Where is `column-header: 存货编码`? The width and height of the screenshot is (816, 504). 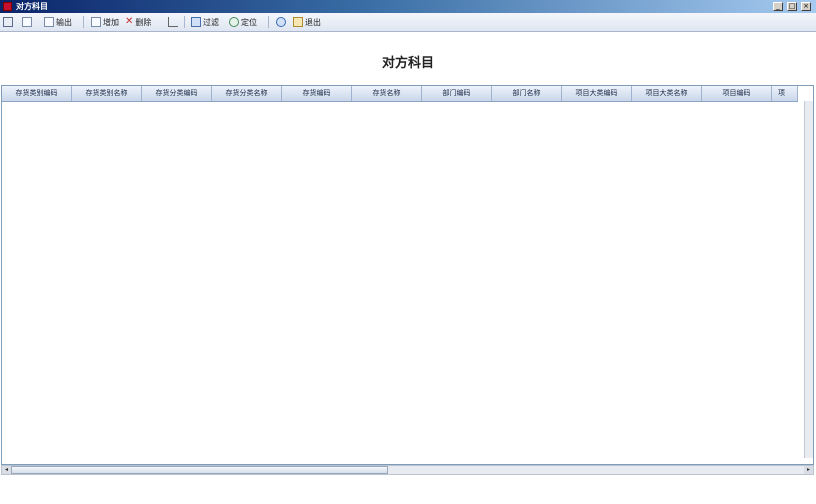 column-header: 存货编码 is located at coordinates (317, 93).